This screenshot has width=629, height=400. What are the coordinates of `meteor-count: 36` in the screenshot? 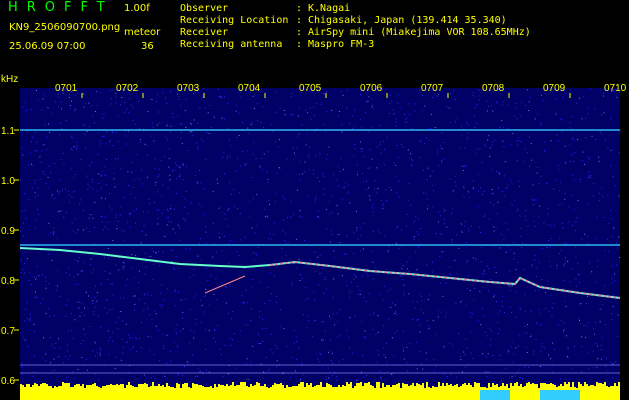 It's located at (147, 46).